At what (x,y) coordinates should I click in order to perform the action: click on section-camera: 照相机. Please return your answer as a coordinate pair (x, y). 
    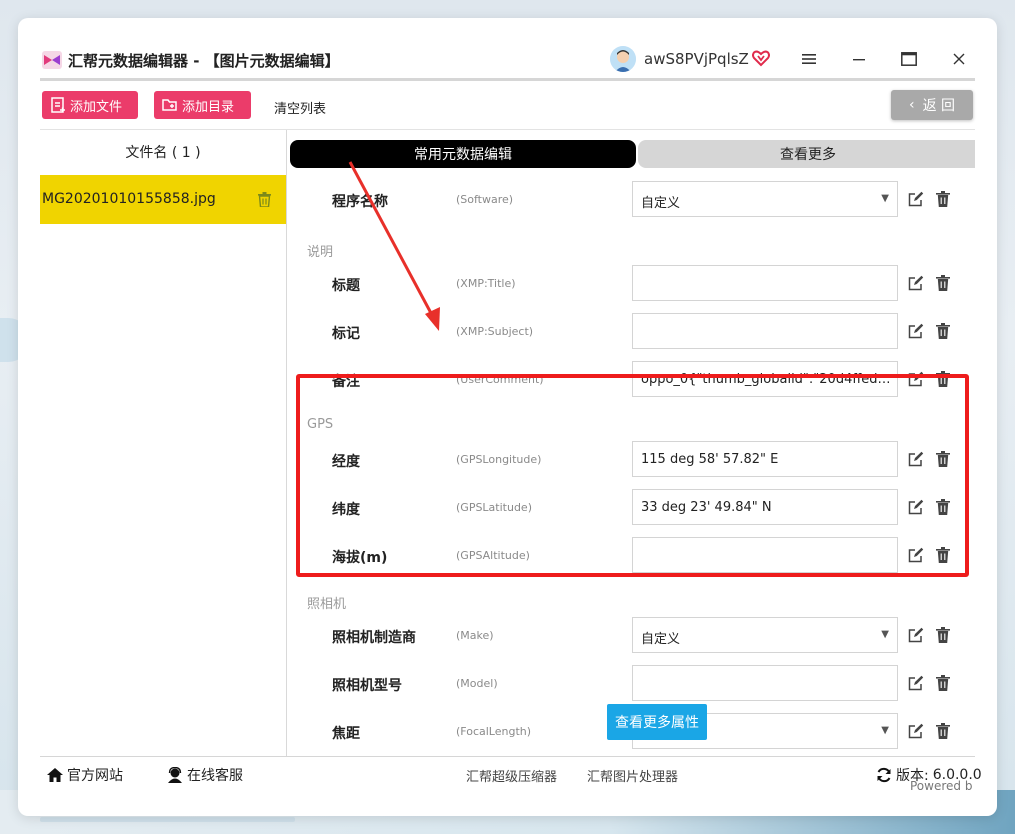
    Looking at the image, I should click on (327, 604).